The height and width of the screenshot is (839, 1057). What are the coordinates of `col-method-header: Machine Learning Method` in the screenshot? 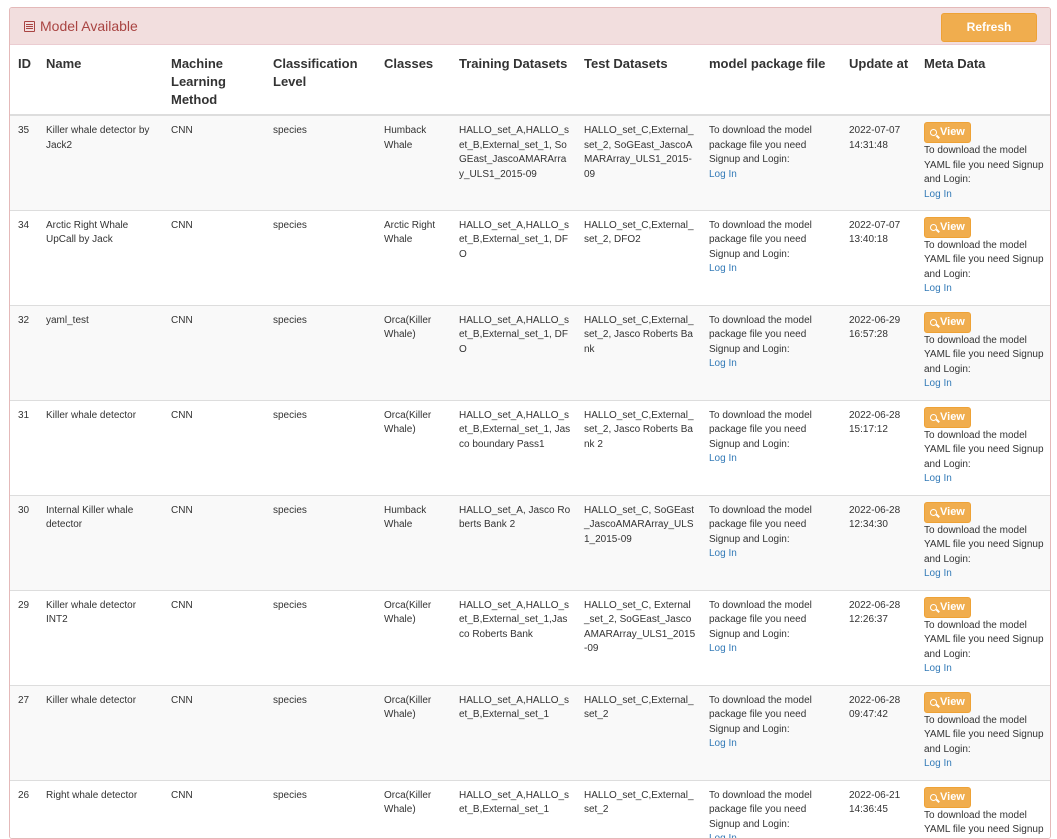 It's located at (214, 80).